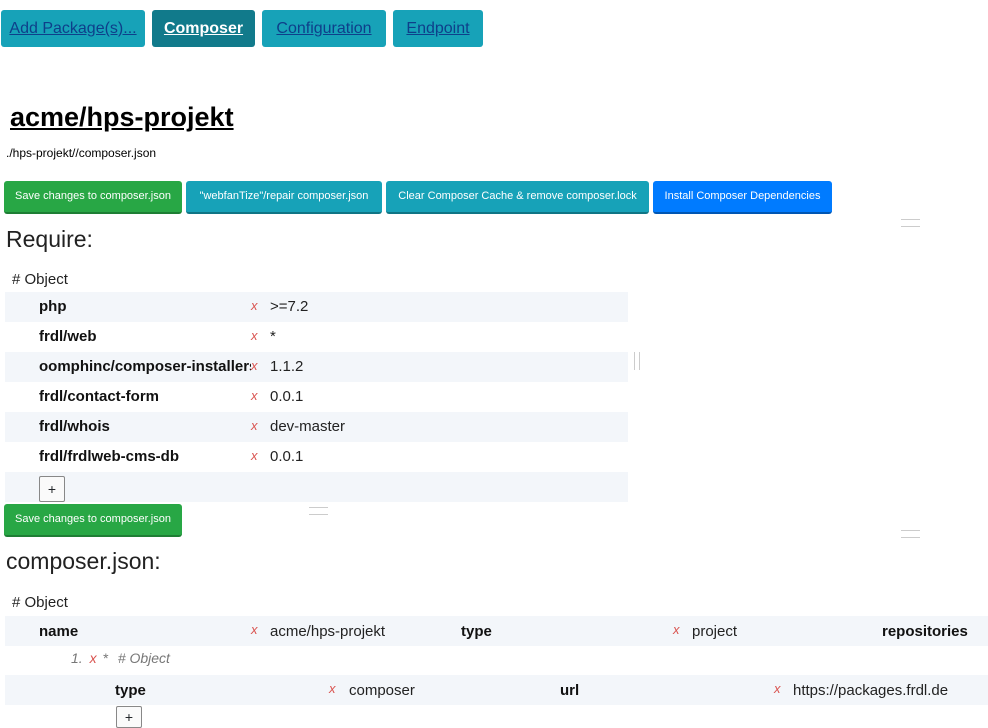  What do you see at coordinates (476, 631) in the screenshot?
I see `type-key: type` at bounding box center [476, 631].